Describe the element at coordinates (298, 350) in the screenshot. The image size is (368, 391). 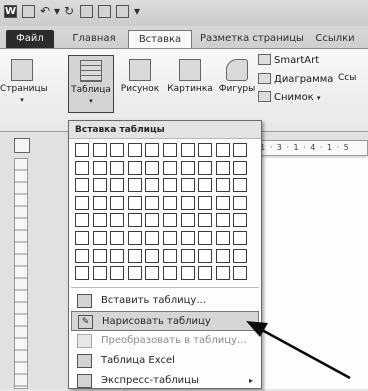
I see `pointer-arrow-icon` at that location.